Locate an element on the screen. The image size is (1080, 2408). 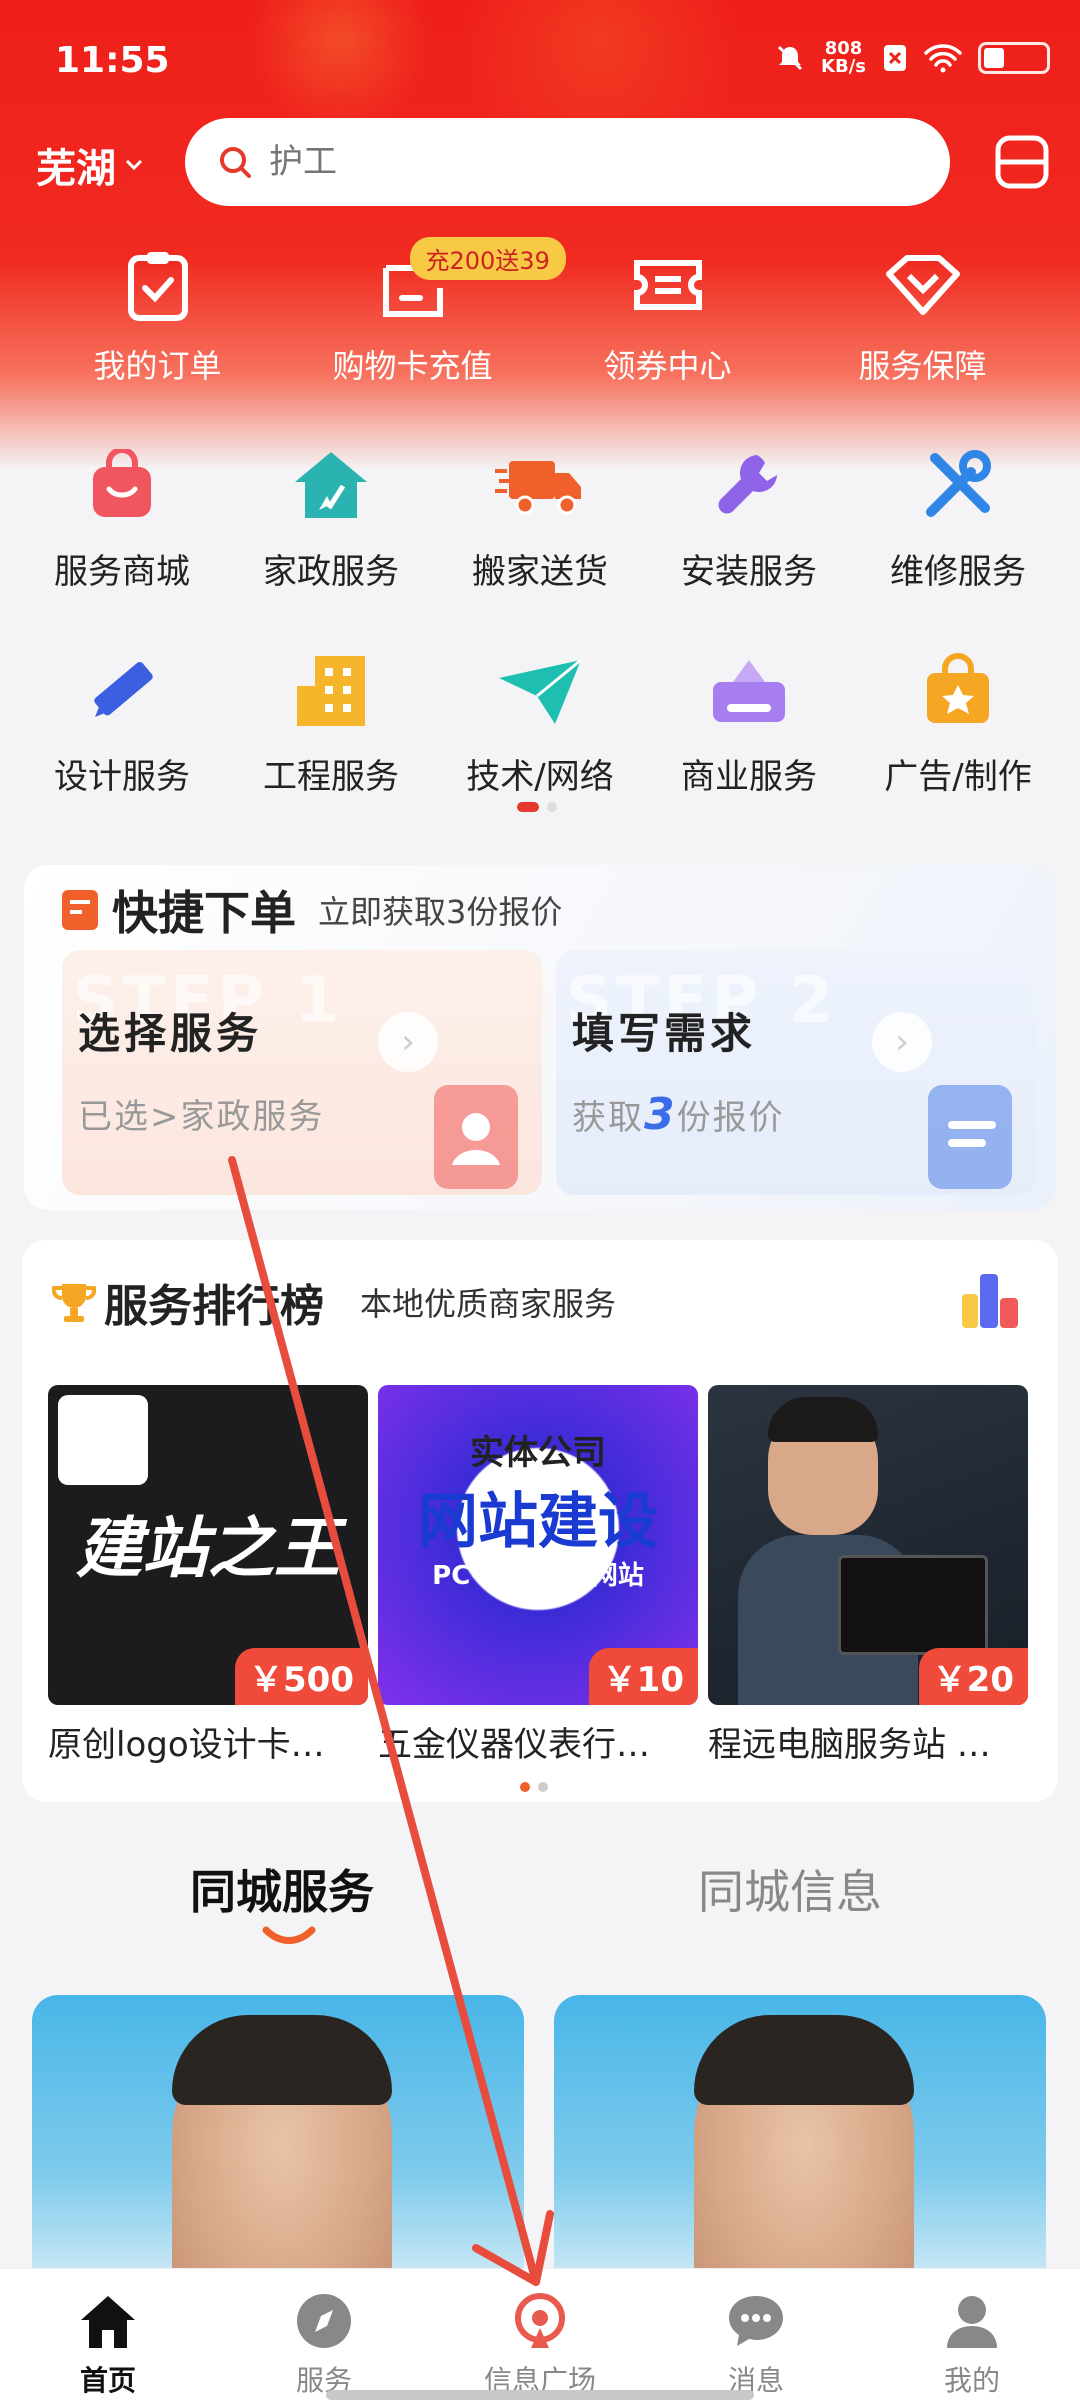
category-installation: 安装服务 is located at coordinates (749, 516).